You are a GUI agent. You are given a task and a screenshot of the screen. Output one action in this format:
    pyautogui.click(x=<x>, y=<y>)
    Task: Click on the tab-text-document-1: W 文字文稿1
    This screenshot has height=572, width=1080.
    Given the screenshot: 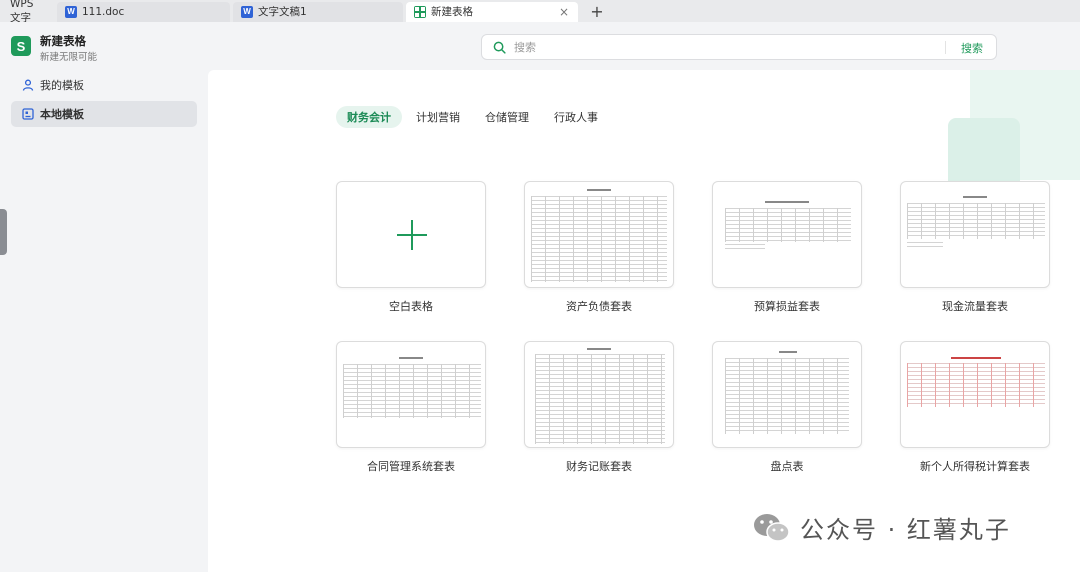 What is the action you would take?
    pyautogui.click(x=318, y=11)
    